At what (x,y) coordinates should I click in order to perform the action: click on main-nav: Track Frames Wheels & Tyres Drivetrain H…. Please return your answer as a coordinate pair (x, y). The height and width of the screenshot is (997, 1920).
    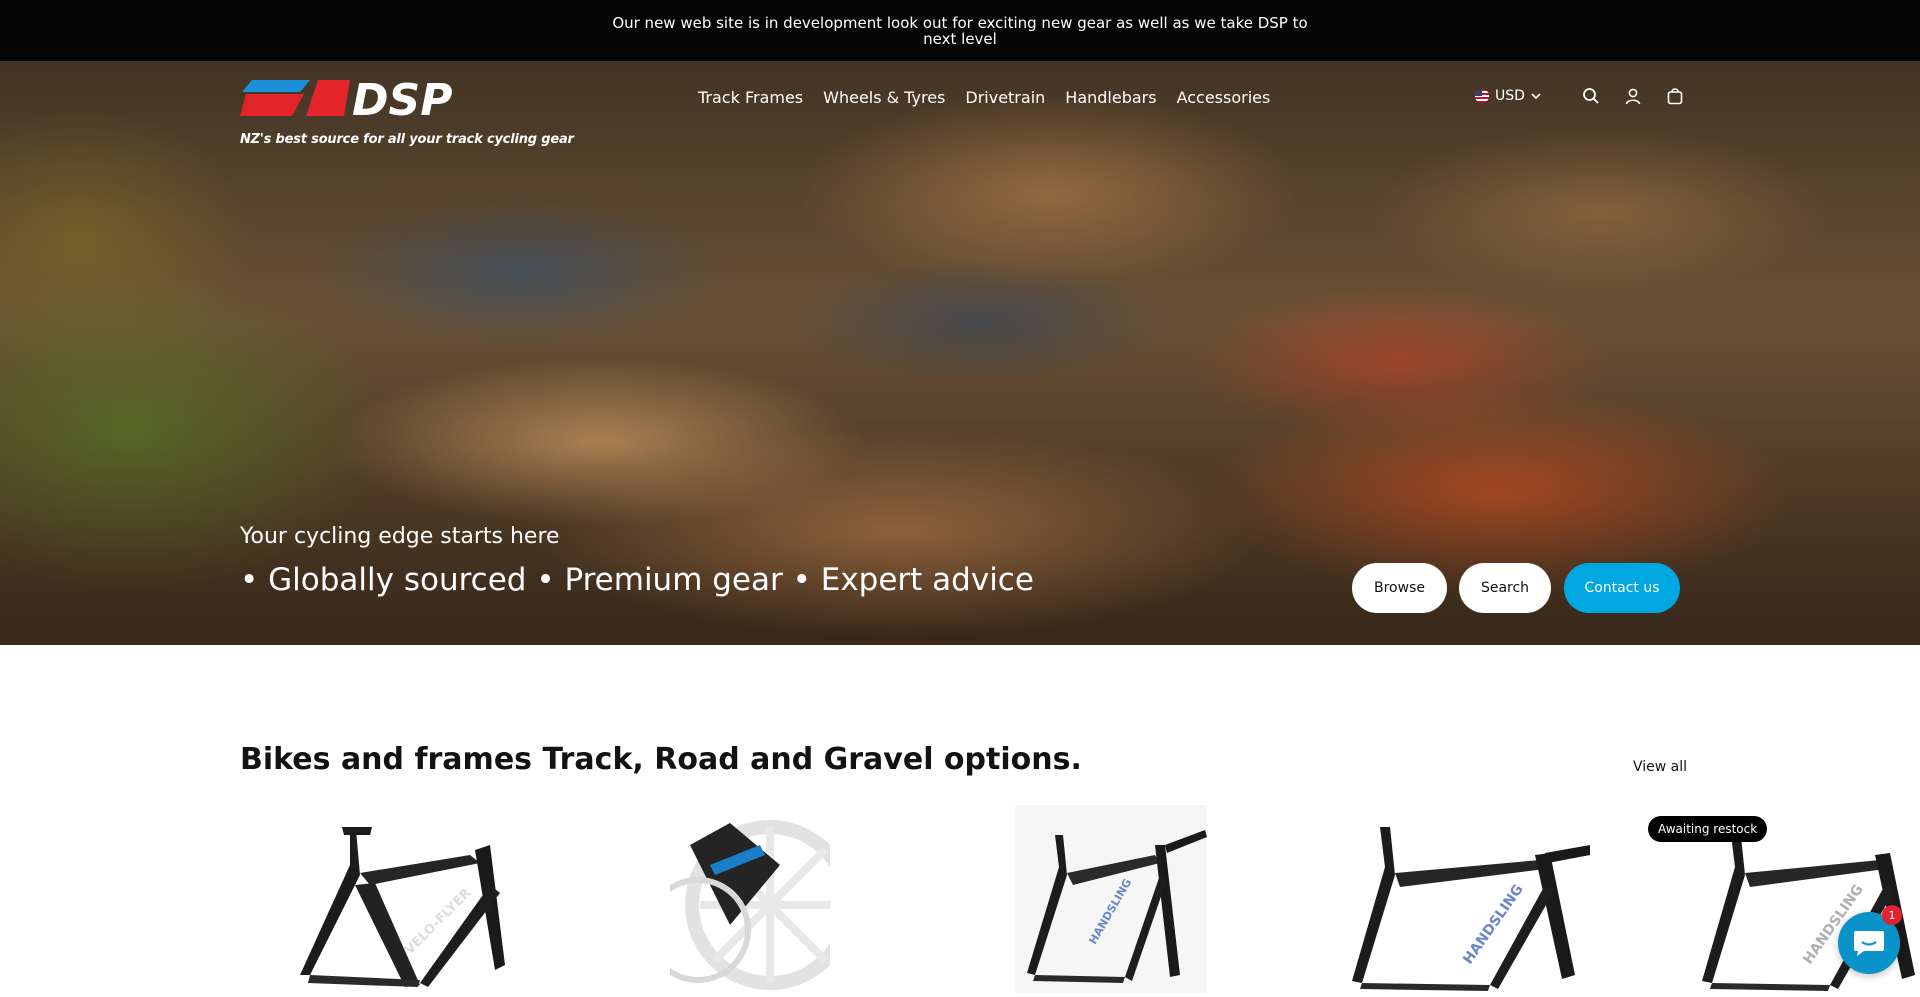
    Looking at the image, I should click on (984, 97).